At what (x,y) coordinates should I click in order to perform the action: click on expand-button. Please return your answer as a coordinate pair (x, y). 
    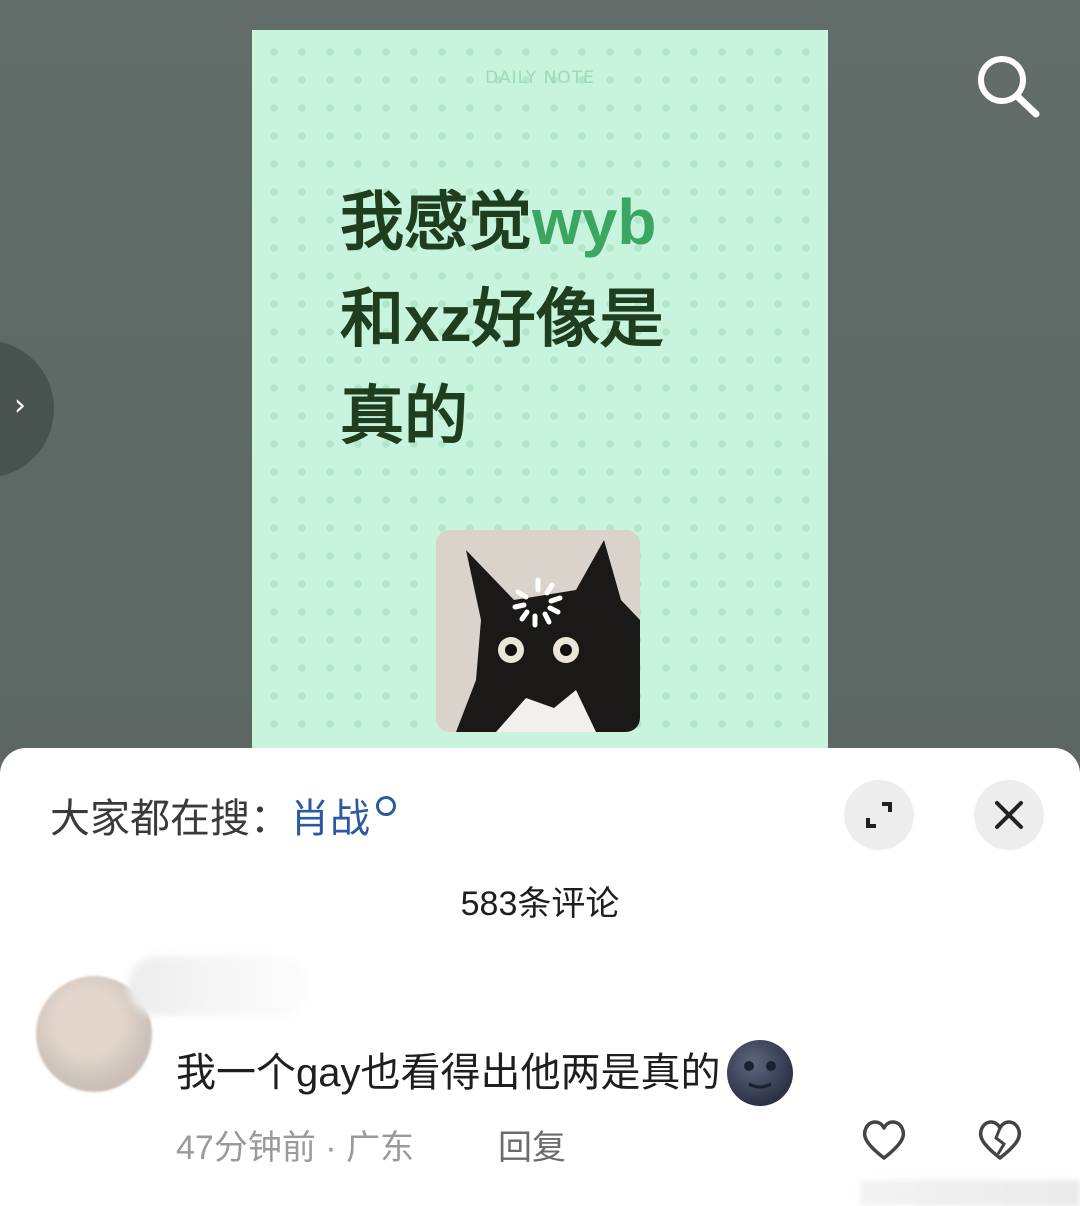
    Looking at the image, I should click on (879, 815).